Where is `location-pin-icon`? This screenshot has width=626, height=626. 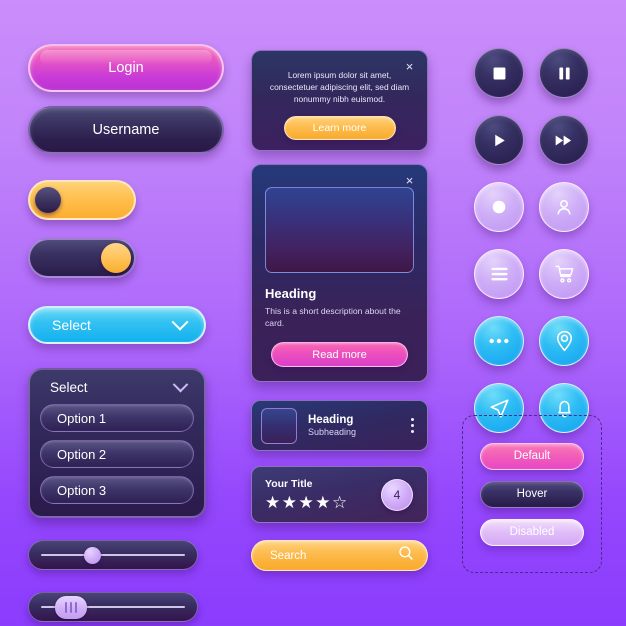
location-pin-icon is located at coordinates (564, 341).